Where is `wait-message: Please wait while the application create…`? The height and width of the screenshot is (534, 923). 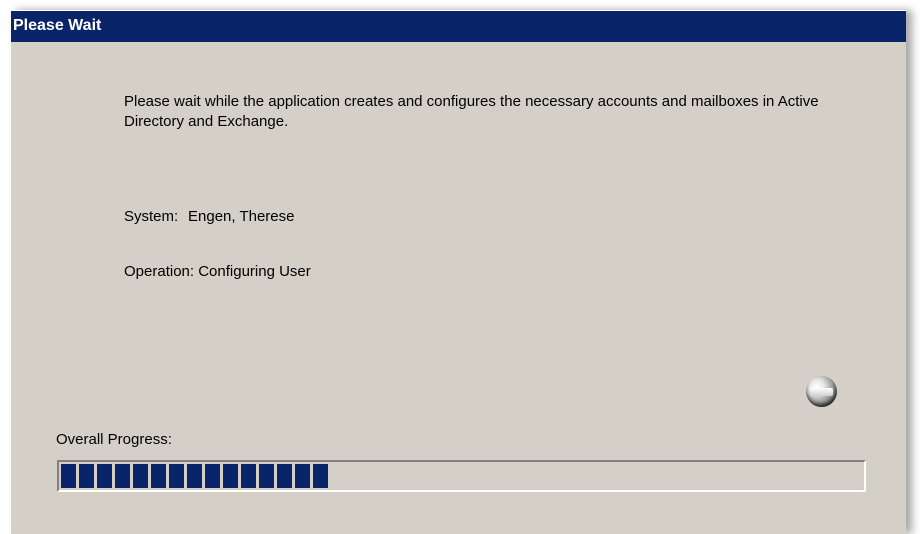
wait-message: Please wait while the application create… is located at coordinates (471, 111).